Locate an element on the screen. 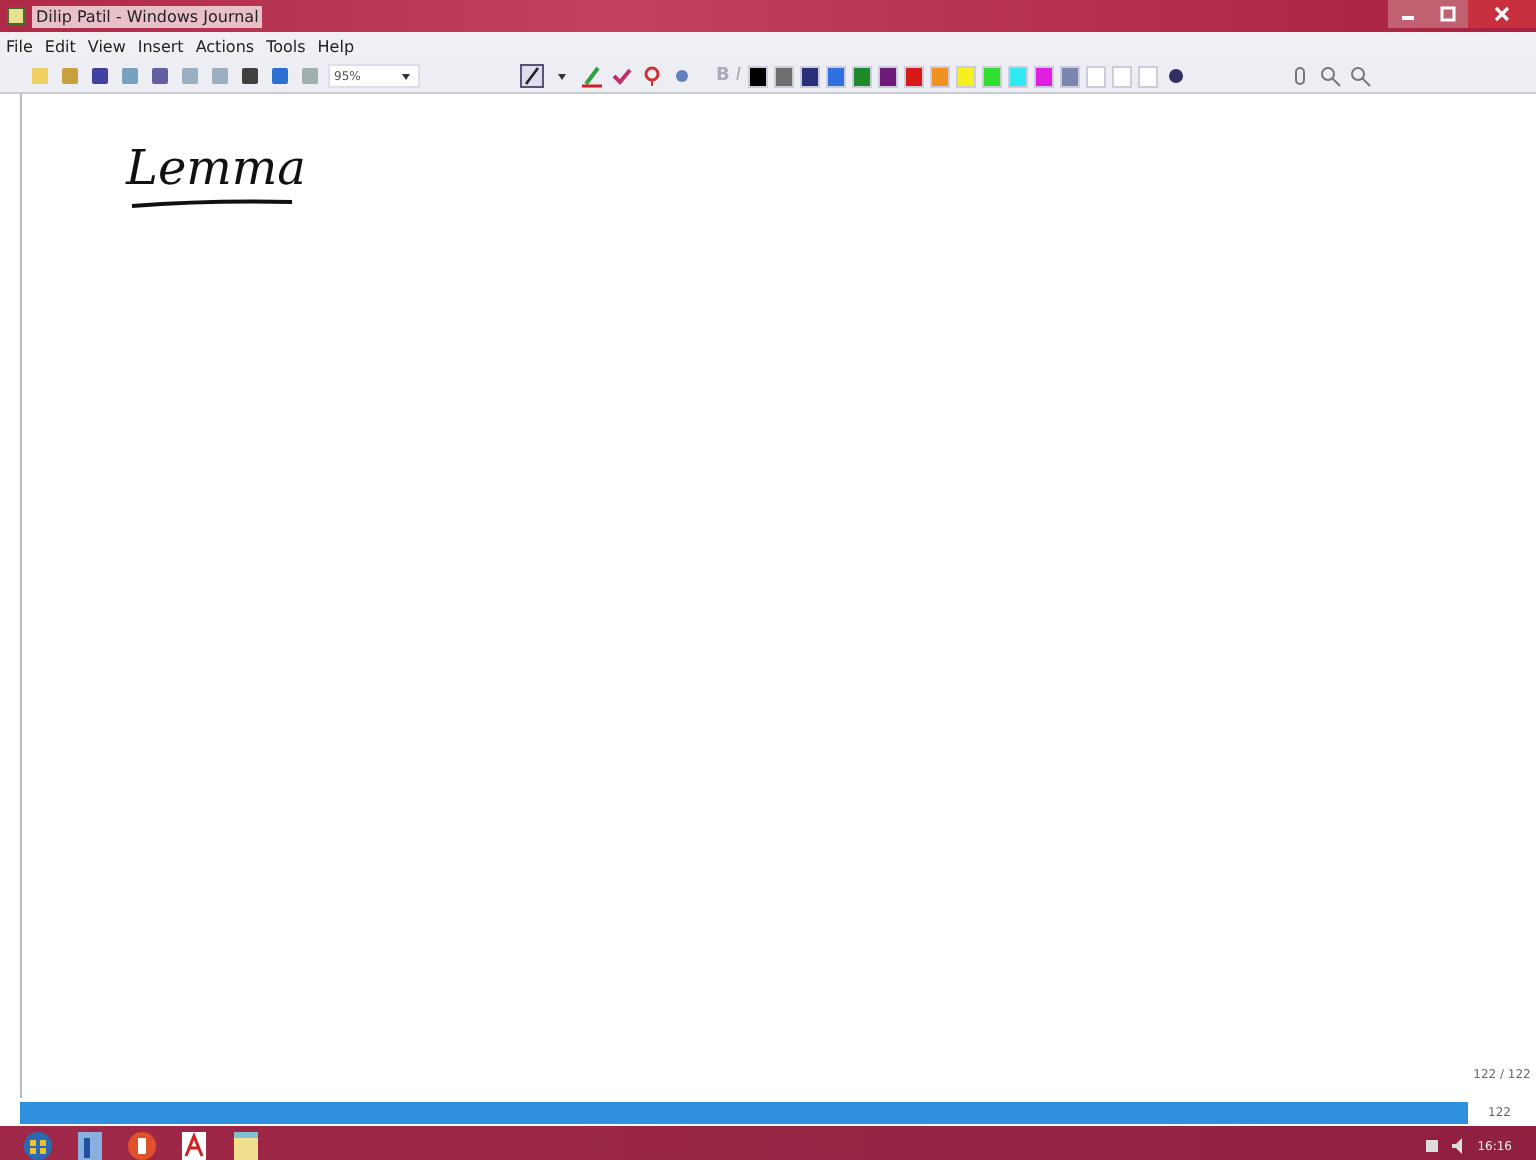 This screenshot has height=1160, width=1536. highlighter-icon is located at coordinates (592, 76).